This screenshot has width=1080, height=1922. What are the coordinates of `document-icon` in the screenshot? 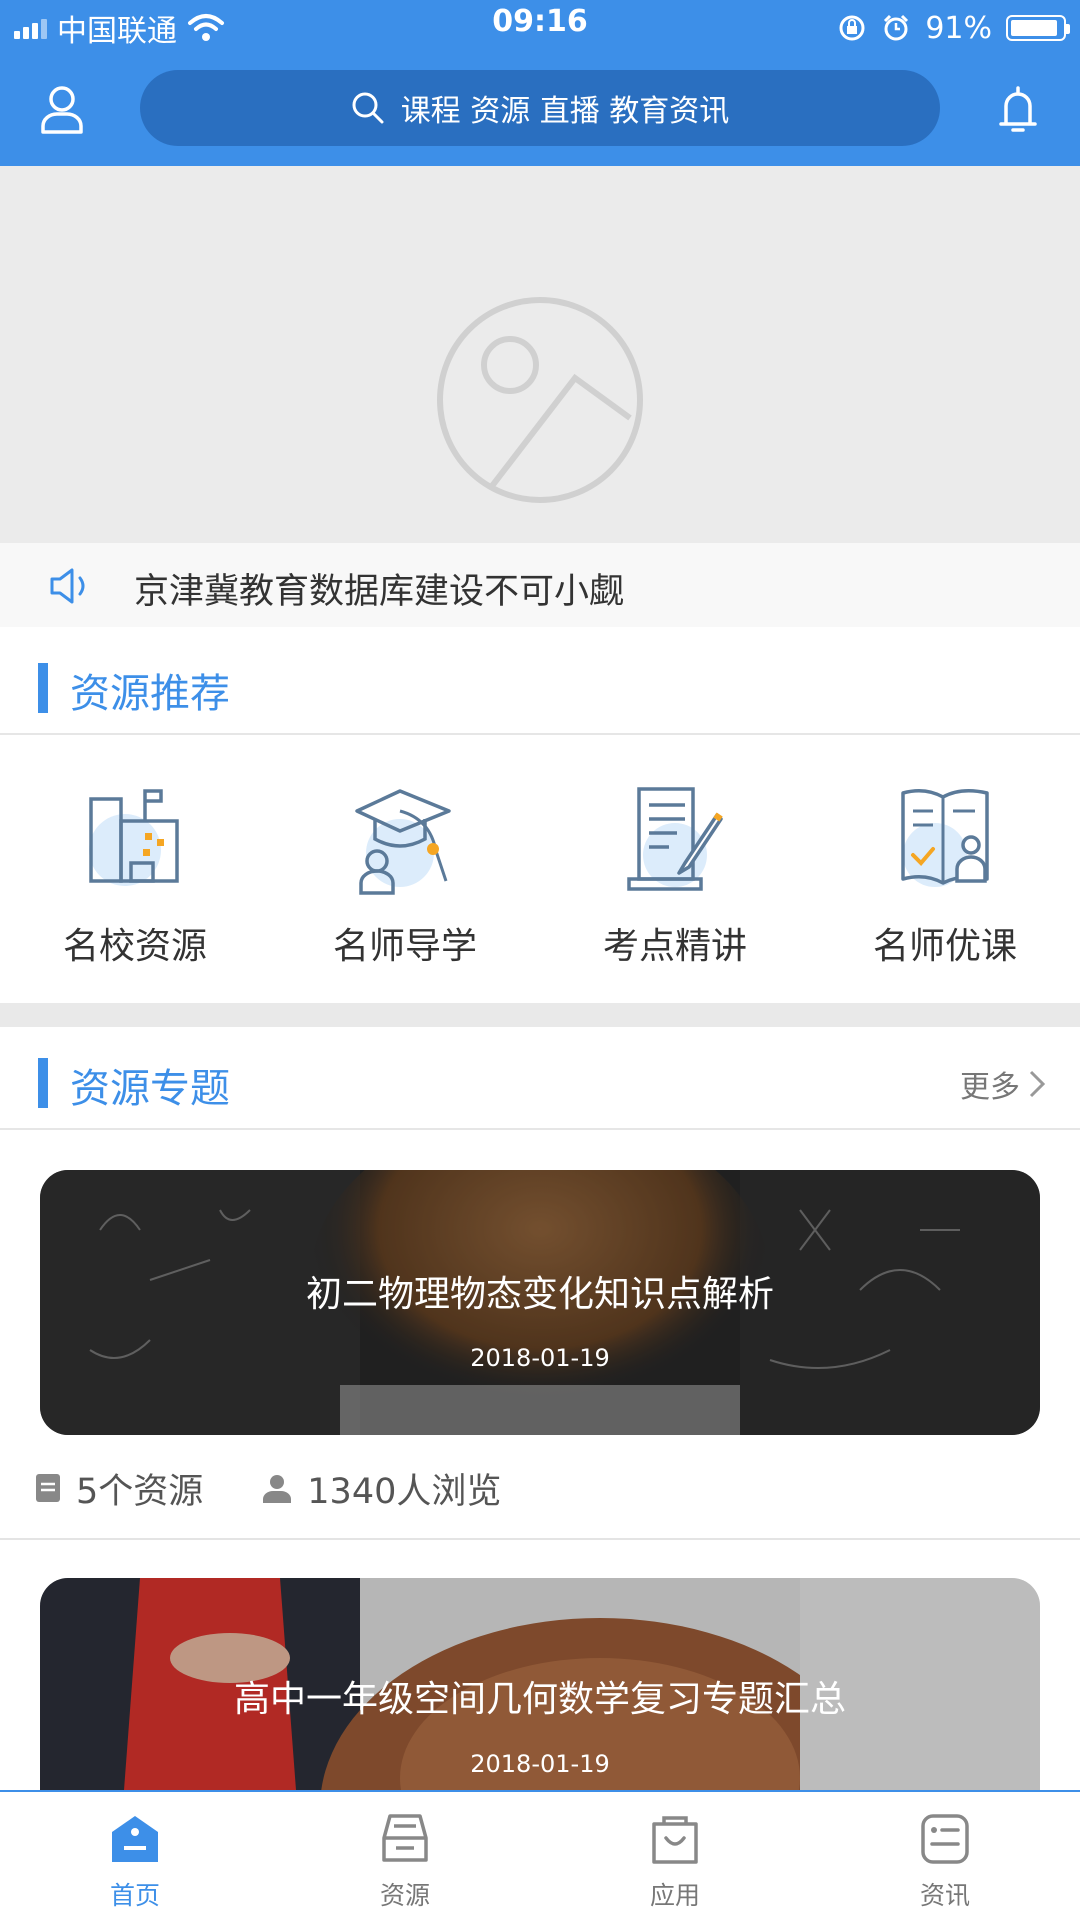 It's located at (48, 1488).